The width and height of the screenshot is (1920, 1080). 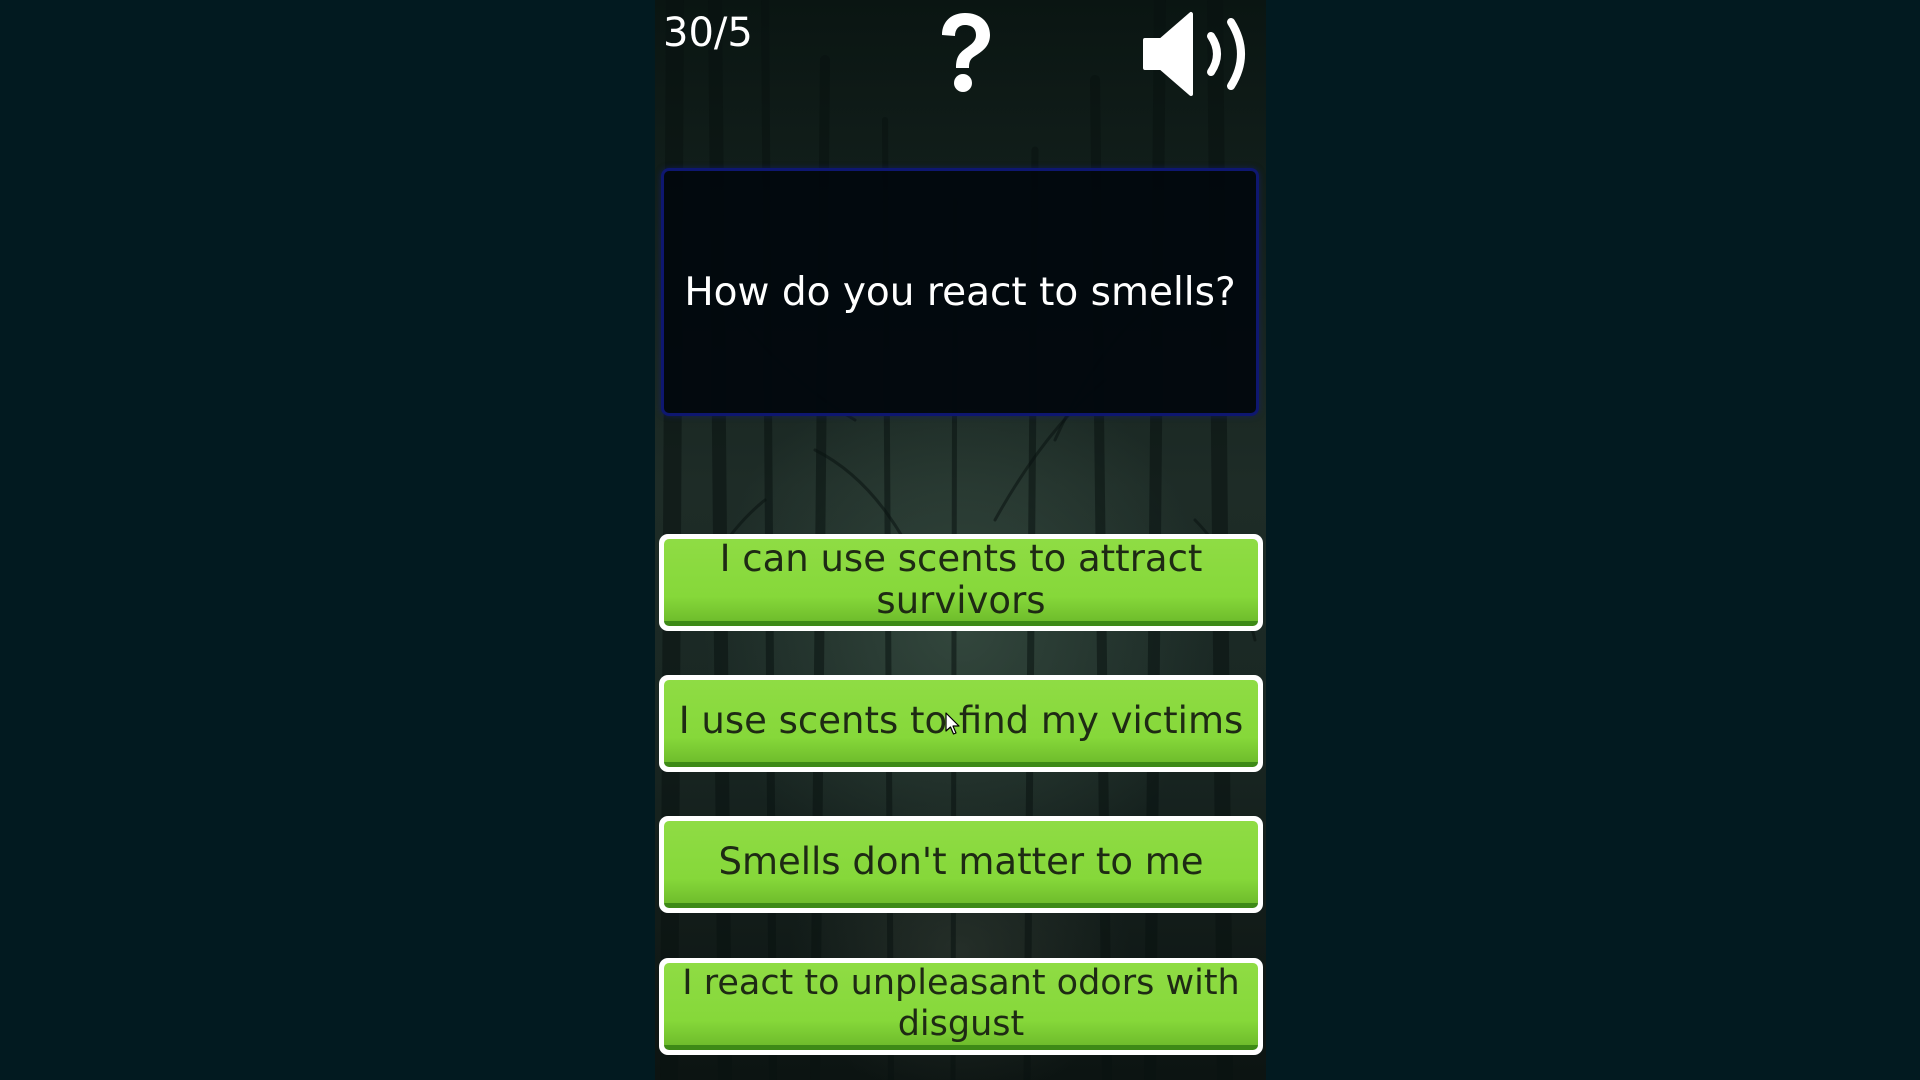 I want to click on question-text: How do you react to smells?, so click(x=960, y=292).